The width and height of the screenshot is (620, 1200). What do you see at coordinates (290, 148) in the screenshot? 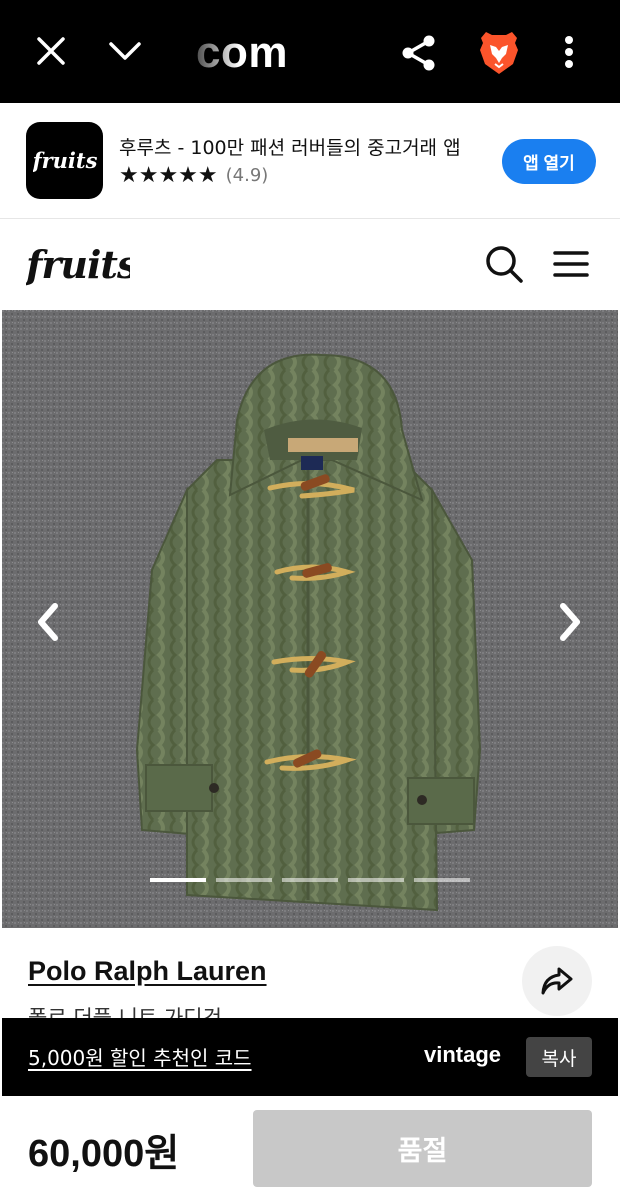
I see `app-title: 후루츠 - 100만 패션 러버들의 중고거래 앱` at bounding box center [290, 148].